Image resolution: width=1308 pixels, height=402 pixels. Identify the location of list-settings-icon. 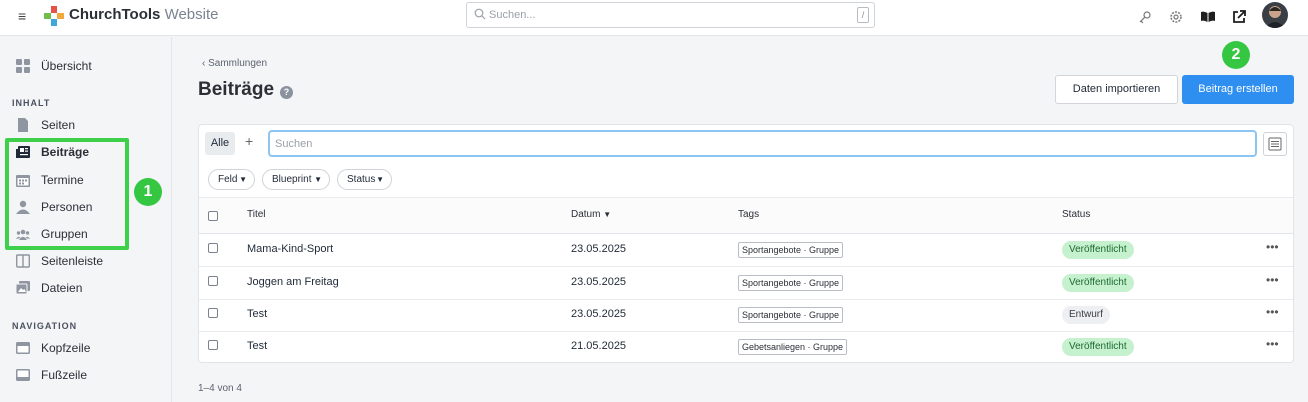
(1275, 144).